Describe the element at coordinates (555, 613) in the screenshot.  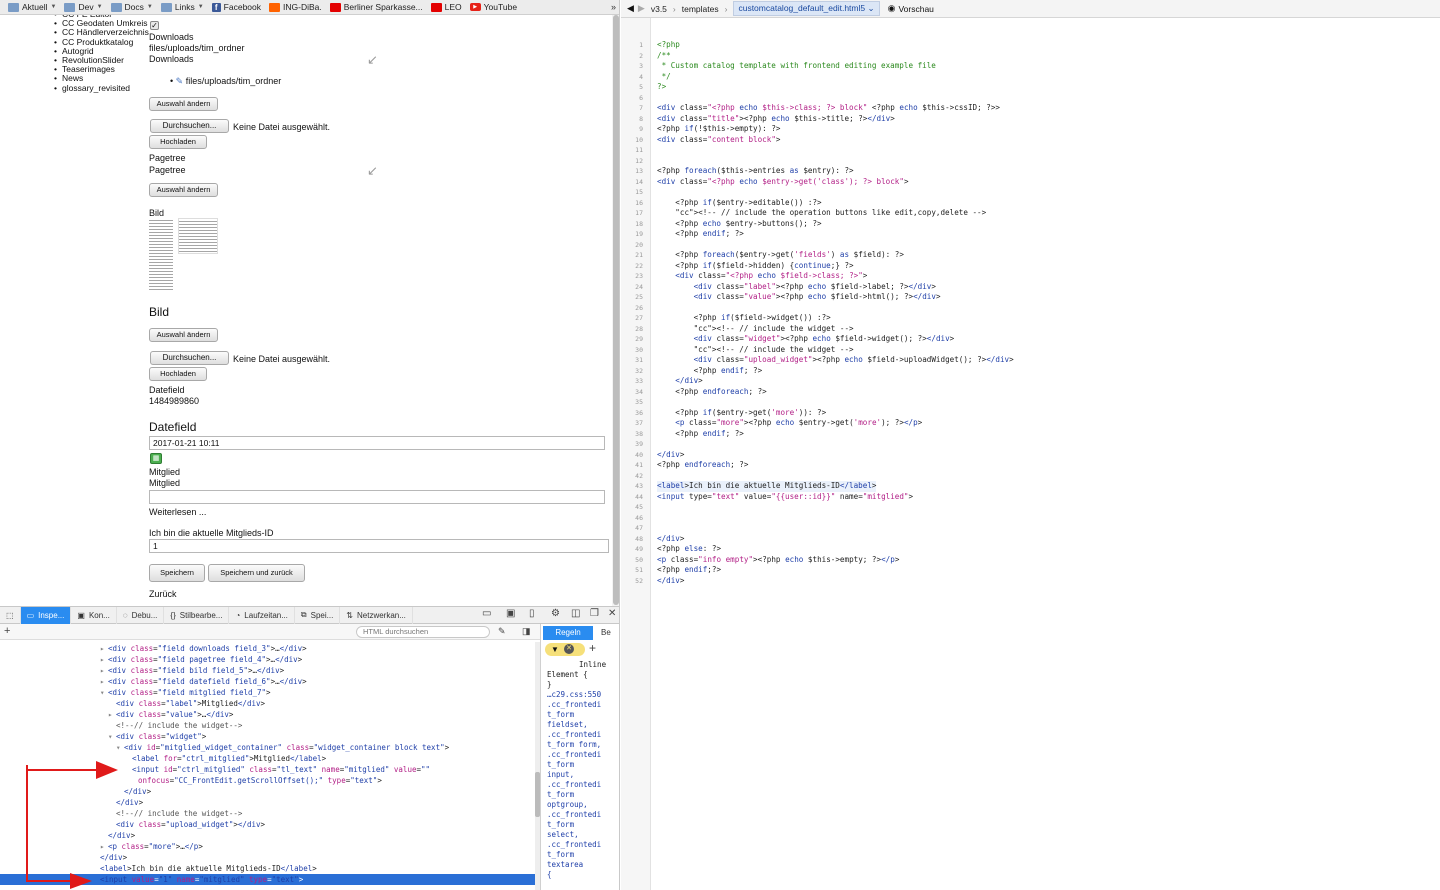
I see `settings-gear-icon: ⚙` at that location.